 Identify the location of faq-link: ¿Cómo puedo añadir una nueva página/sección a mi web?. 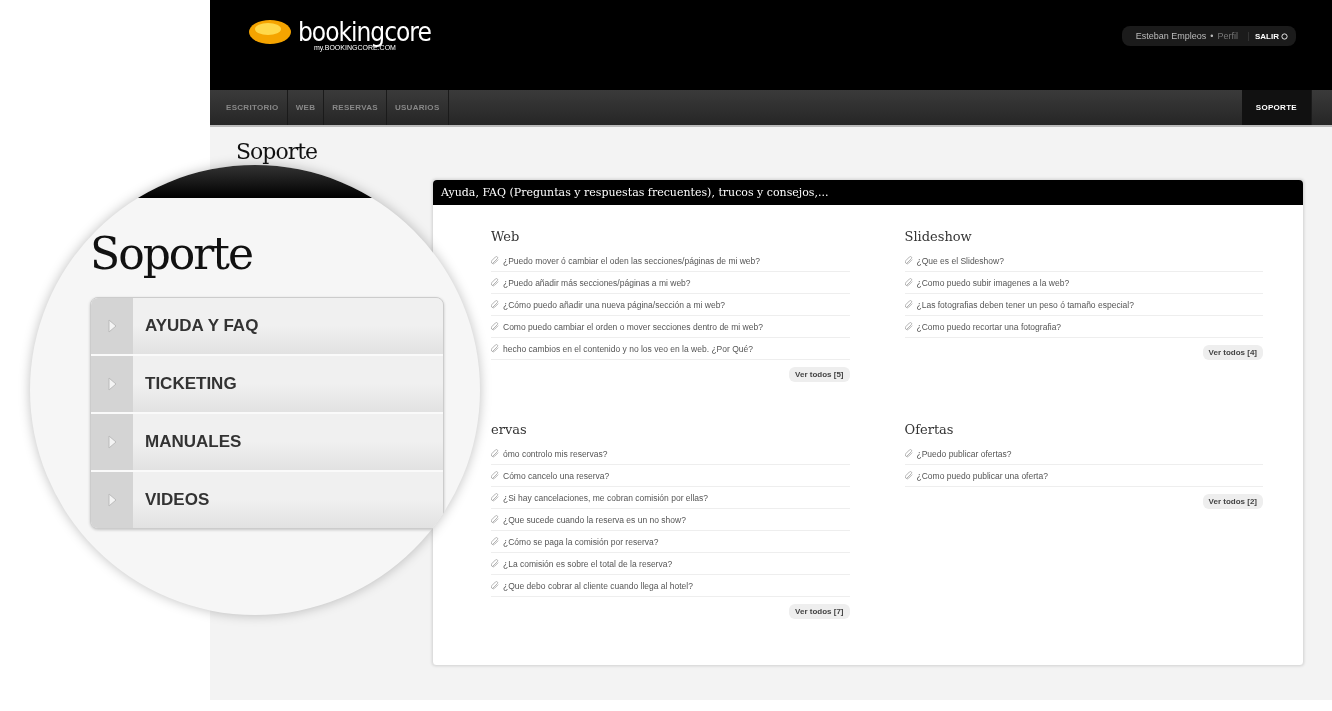
(614, 304).